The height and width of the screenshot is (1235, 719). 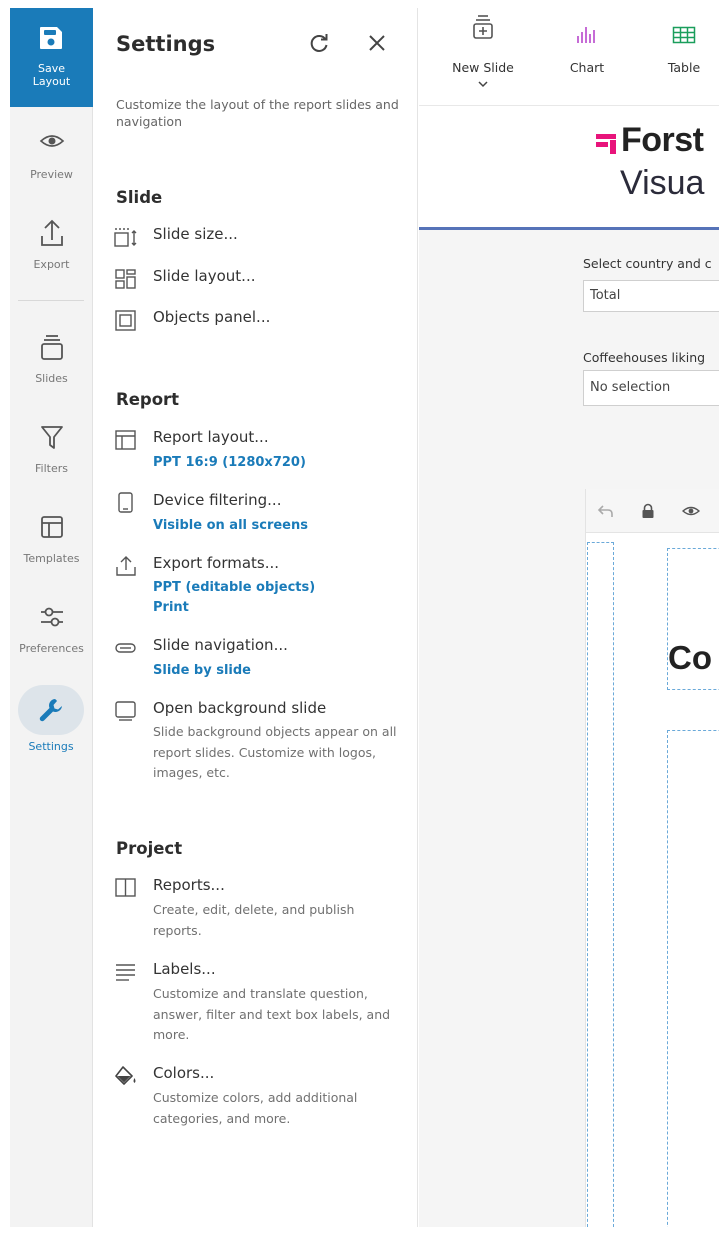 I want to click on rail-label-preview: Preview, so click(x=51, y=174).